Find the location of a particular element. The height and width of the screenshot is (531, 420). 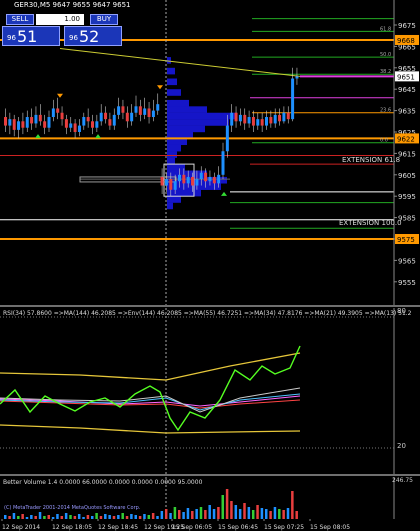

volume-axis-top: 246.75 is located at coordinates (402, 480).